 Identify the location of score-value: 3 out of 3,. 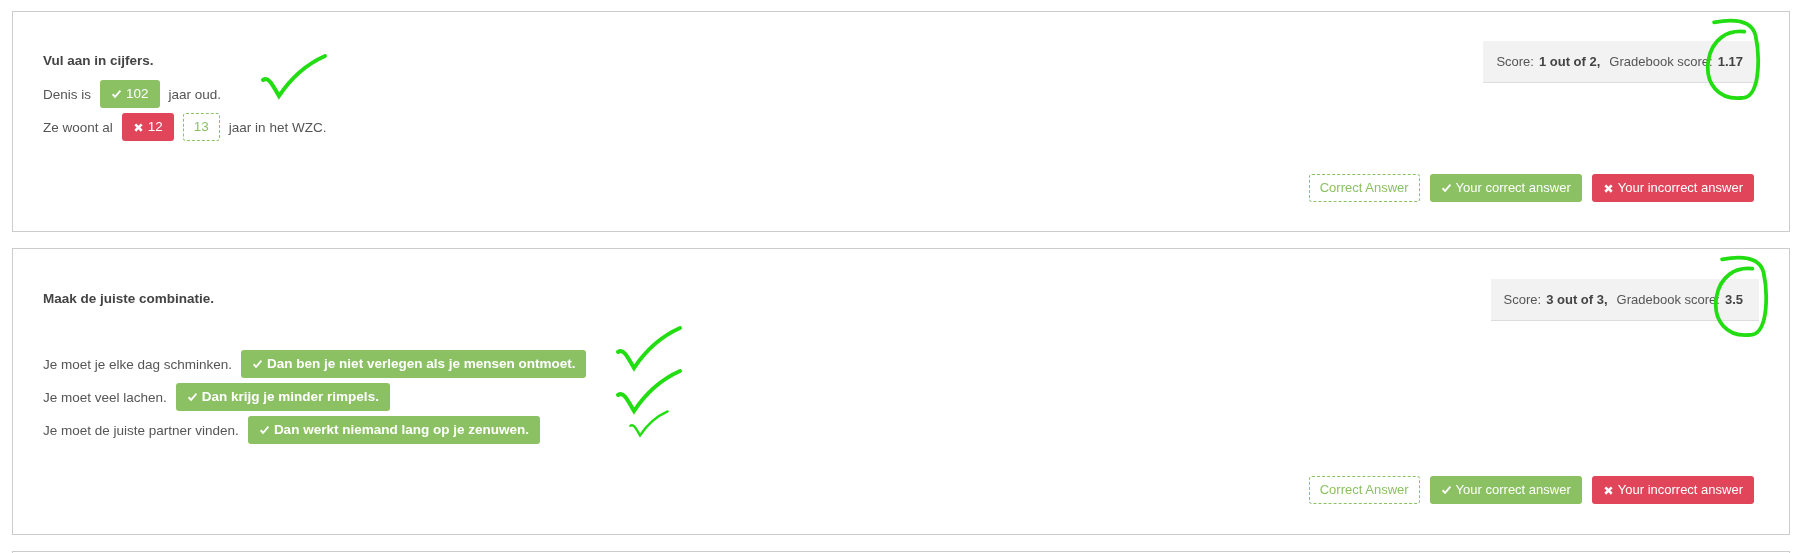
(1577, 299).